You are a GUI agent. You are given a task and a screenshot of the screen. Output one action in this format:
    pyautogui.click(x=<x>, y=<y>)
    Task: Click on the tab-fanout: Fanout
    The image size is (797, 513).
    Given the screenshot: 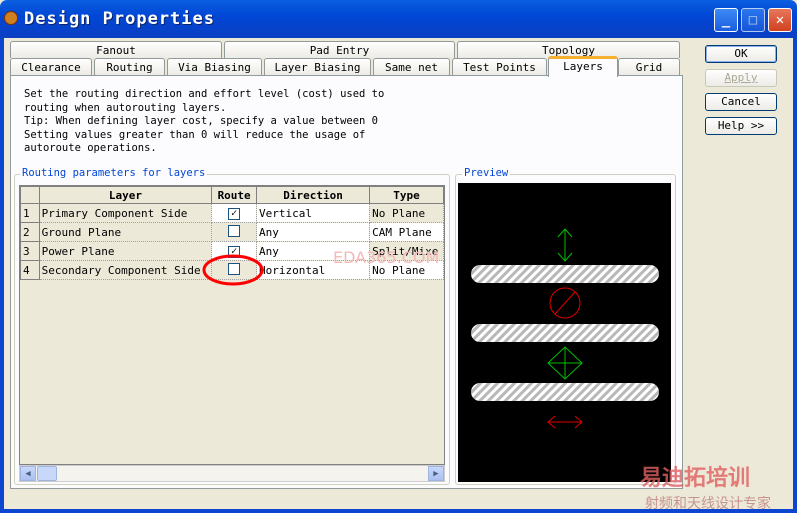 What is the action you would take?
    pyautogui.click(x=116, y=49)
    